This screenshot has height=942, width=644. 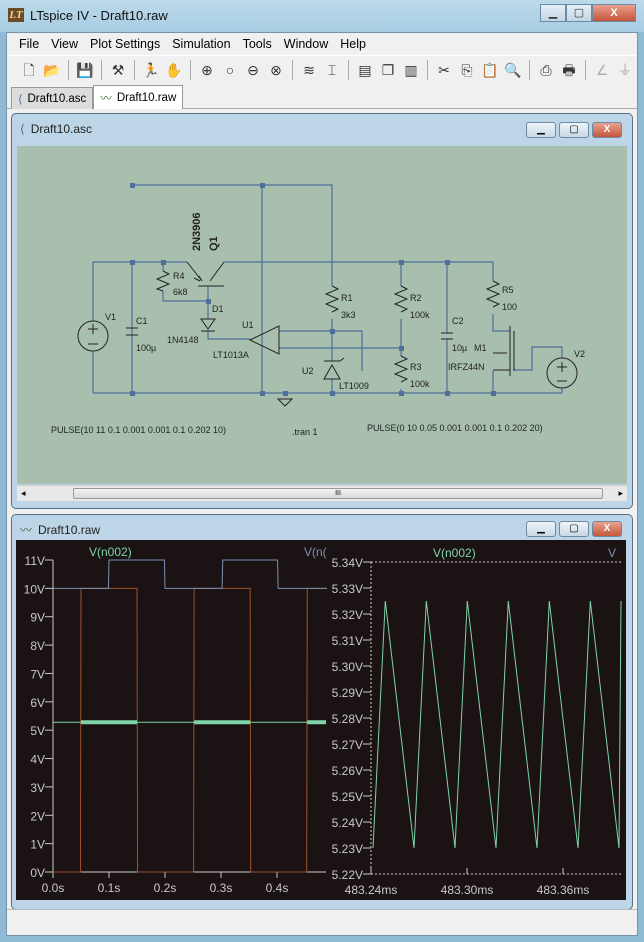 What do you see at coordinates (467, 70) in the screenshot?
I see `copy-icon: ⎘` at bounding box center [467, 70].